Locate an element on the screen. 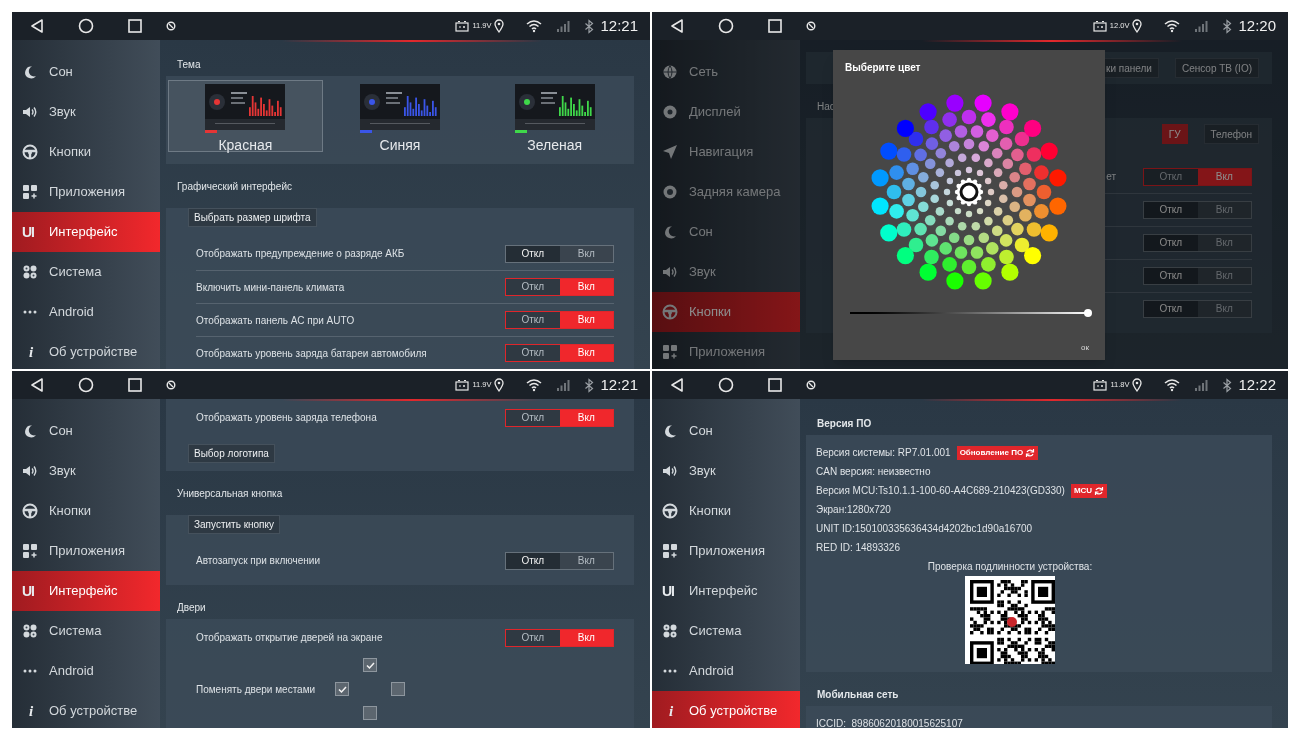 The width and height of the screenshot is (1300, 740). battery-icon is located at coordinates (1099, 26).